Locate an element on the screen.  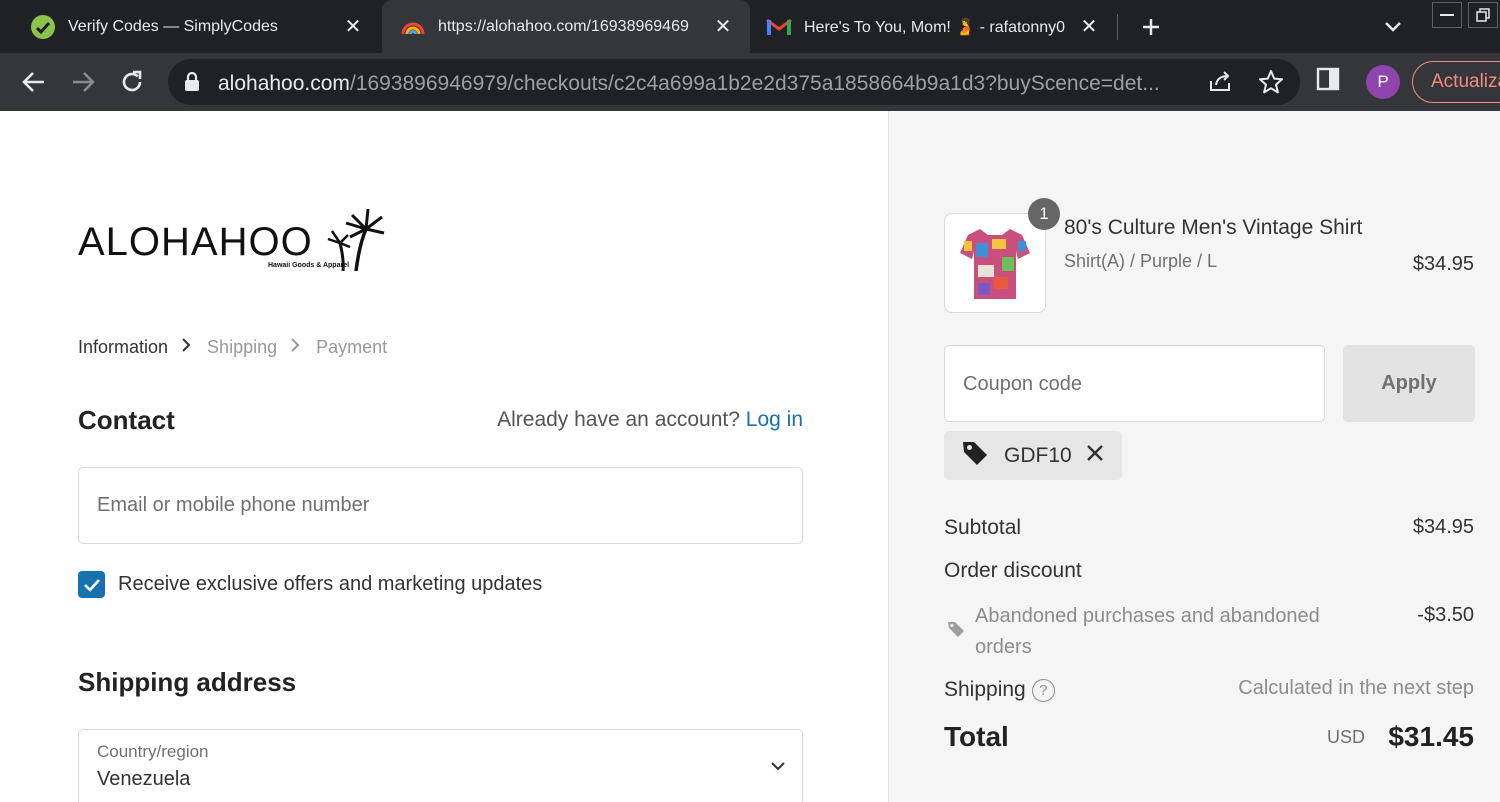
profile-avatar: P is located at coordinates (1383, 82).